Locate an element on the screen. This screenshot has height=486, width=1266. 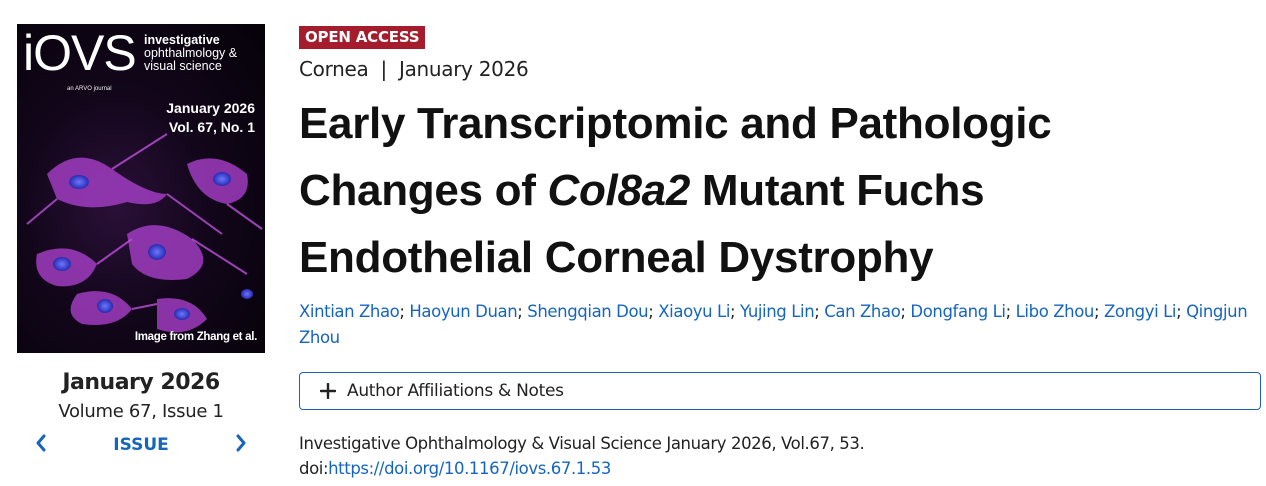
cover-volume: Vol. 67, No. 1 is located at coordinates (211, 127).